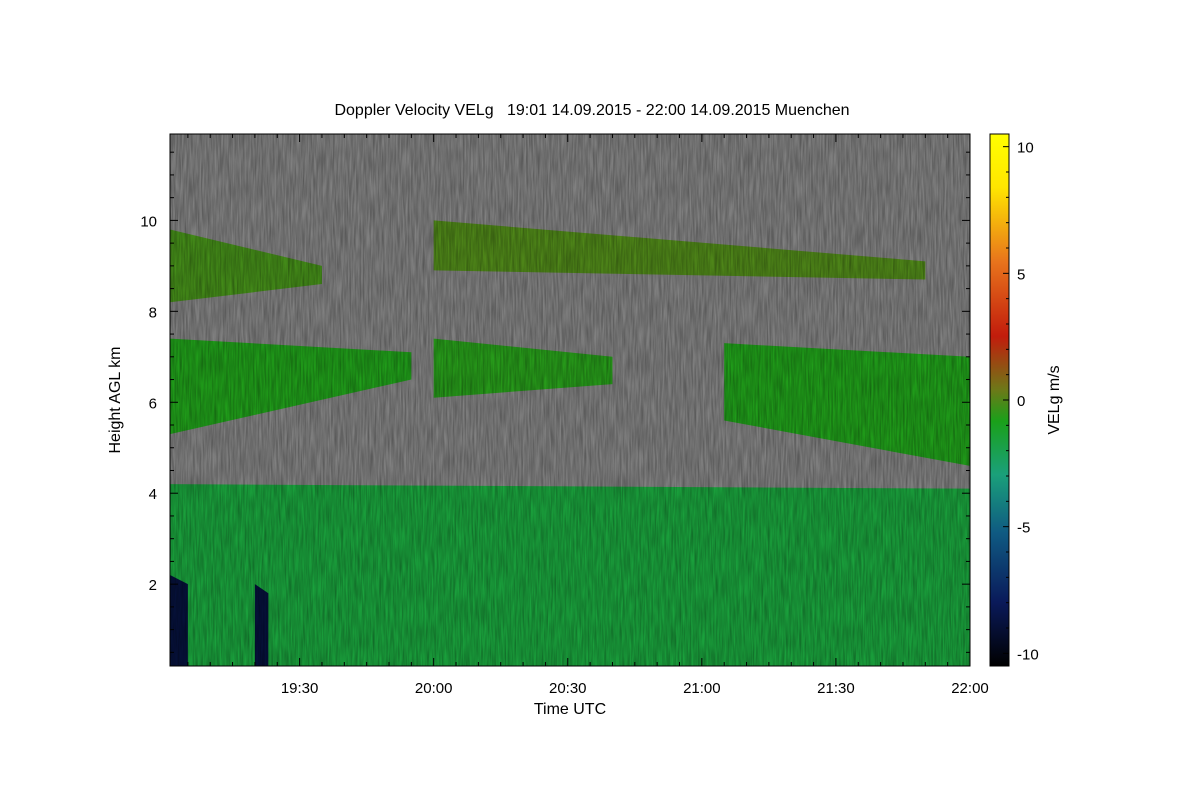 Image resolution: width=1200 pixels, height=800 pixels. Describe the element at coordinates (148, 221) in the screenshot. I see `y-tick-label: 10` at that location.